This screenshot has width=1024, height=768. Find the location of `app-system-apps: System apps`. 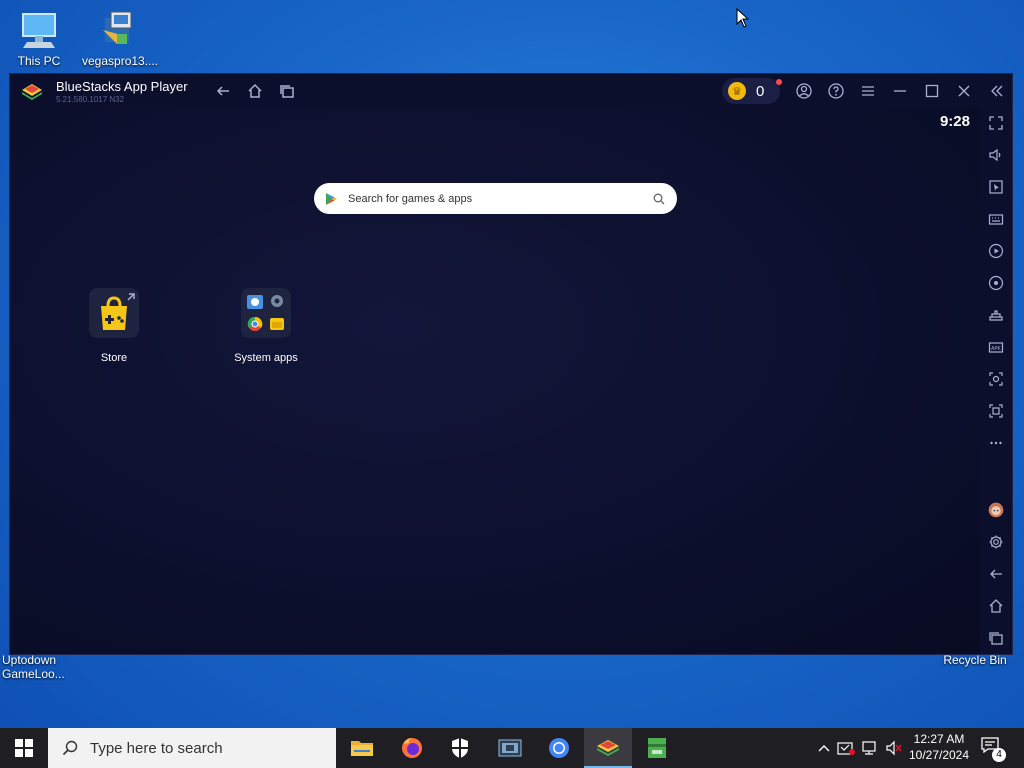

app-system-apps: System apps is located at coordinates (266, 326).